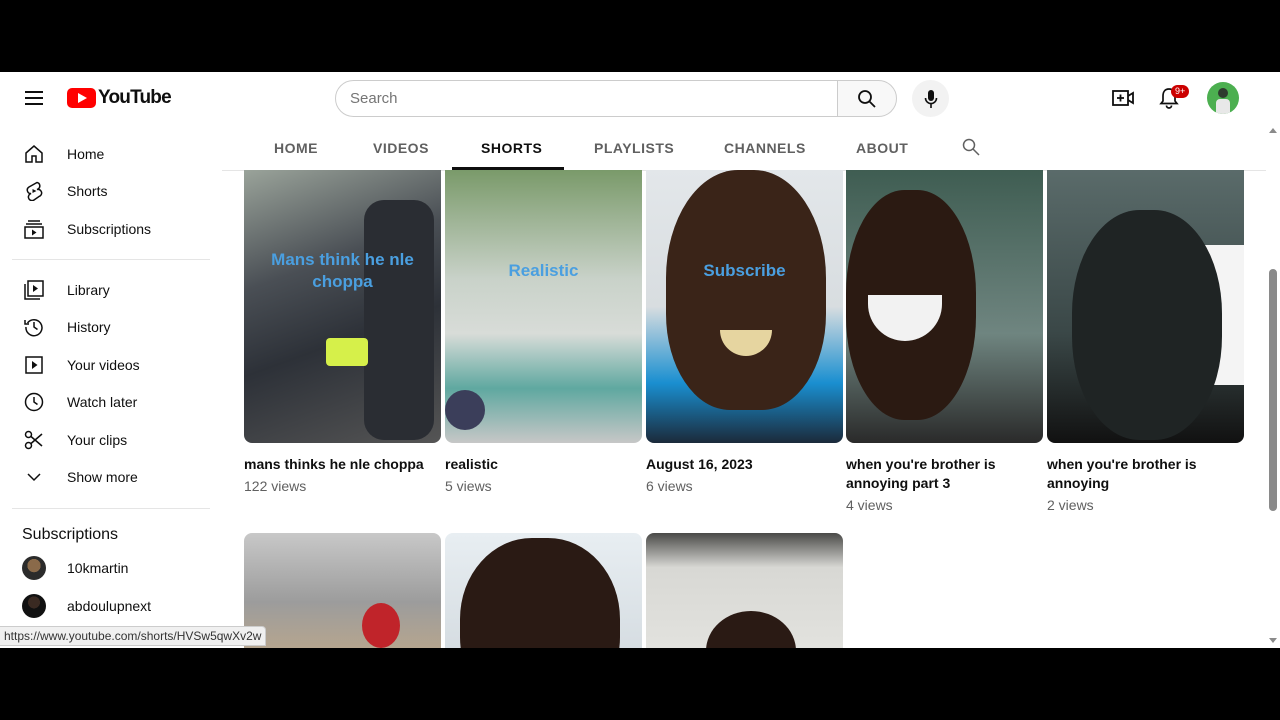  I want to click on search-button, so click(867, 98).